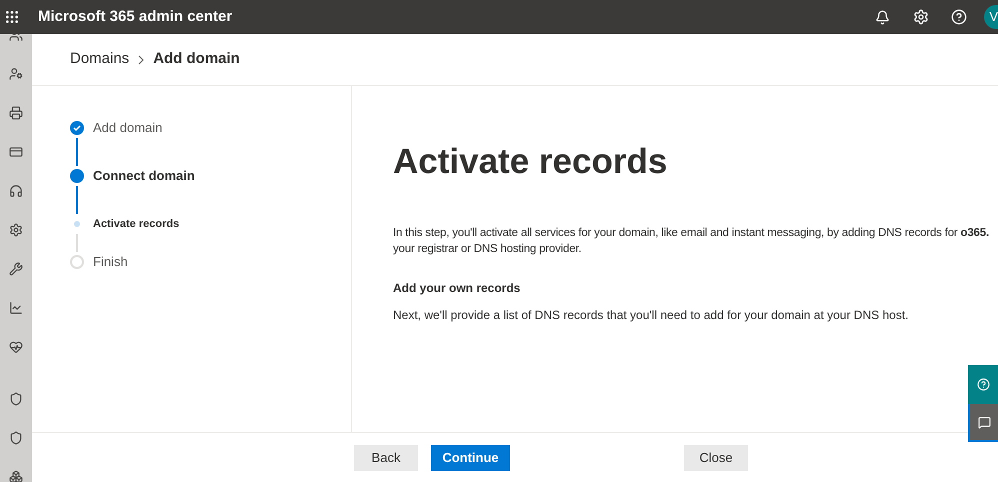 Image resolution: width=998 pixels, height=482 pixels. What do you see at coordinates (12, 17) in the screenshot?
I see `app-launcher-icon` at bounding box center [12, 17].